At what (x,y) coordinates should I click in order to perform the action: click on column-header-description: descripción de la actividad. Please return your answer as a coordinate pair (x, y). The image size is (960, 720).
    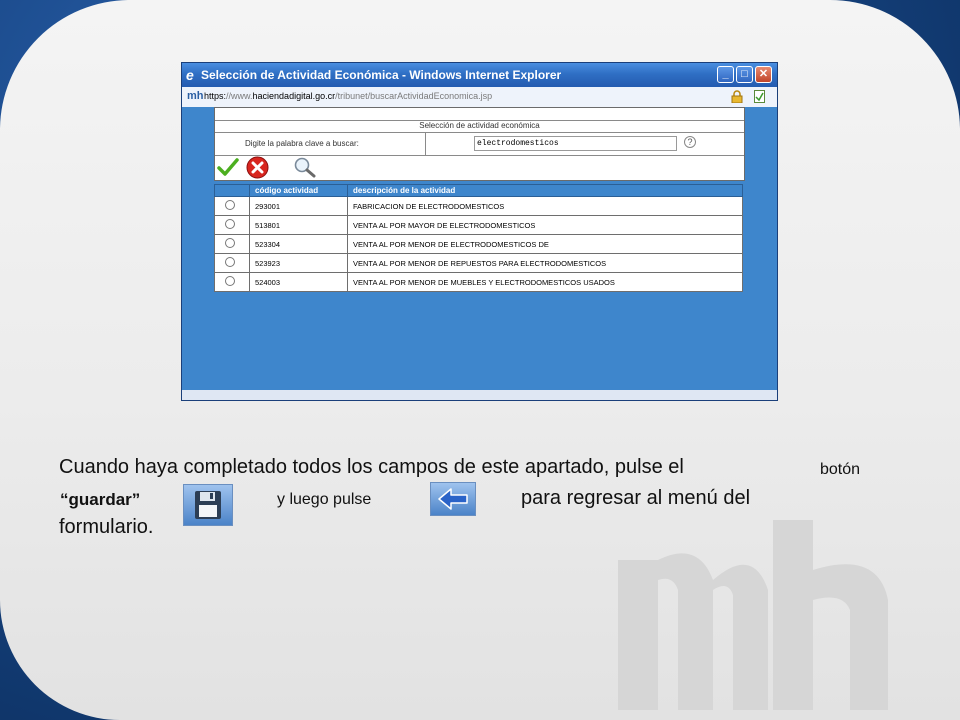
    Looking at the image, I should click on (545, 190).